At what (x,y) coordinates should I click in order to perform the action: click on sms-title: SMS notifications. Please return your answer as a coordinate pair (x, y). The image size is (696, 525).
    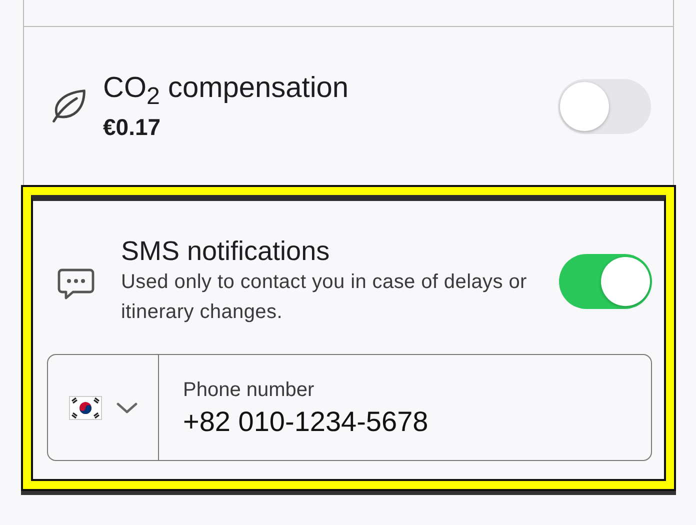
    Looking at the image, I should click on (226, 251).